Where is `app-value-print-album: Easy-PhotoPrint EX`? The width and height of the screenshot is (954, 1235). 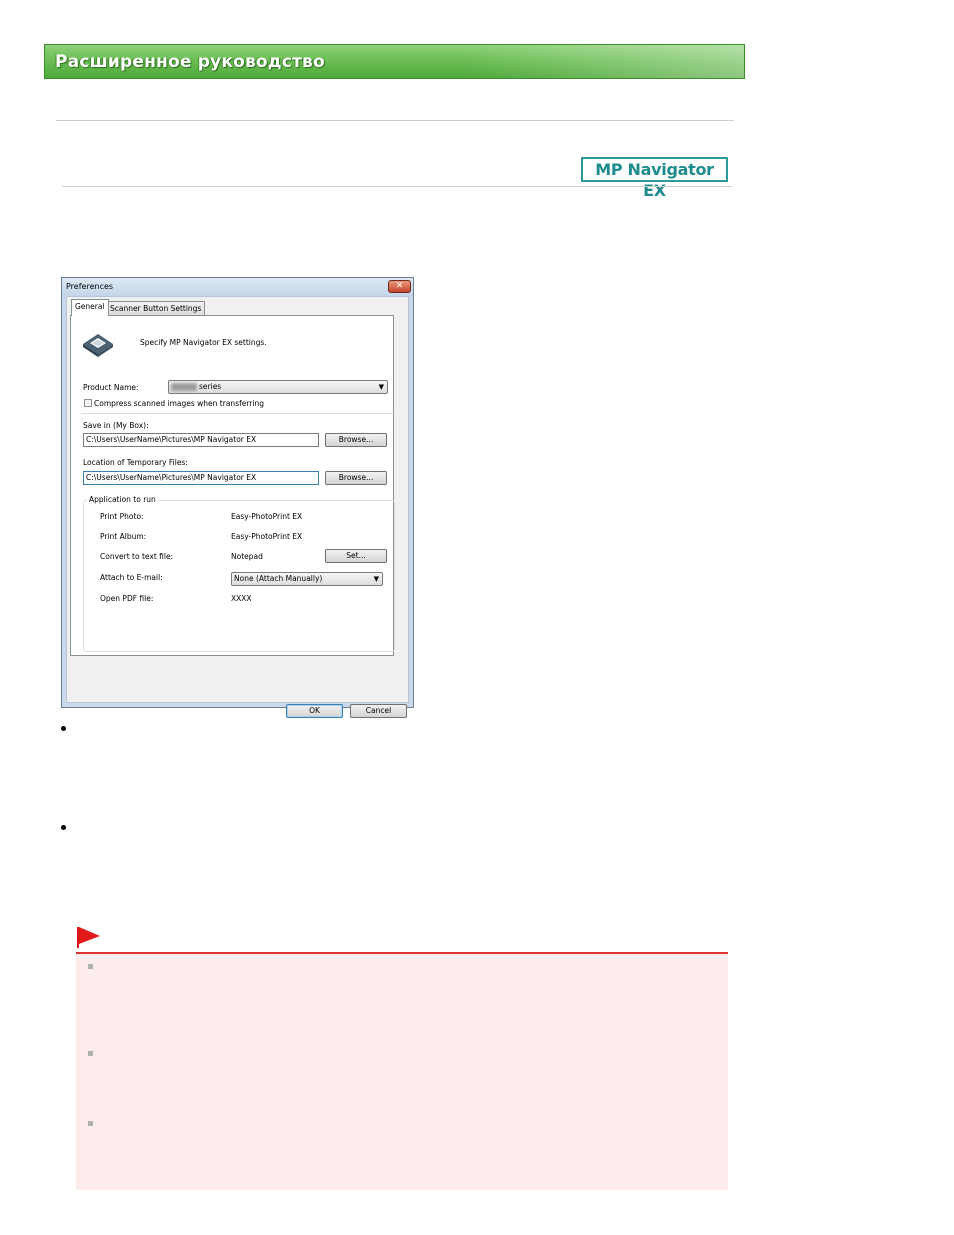 app-value-print-album: Easy-PhotoPrint EX is located at coordinates (267, 536).